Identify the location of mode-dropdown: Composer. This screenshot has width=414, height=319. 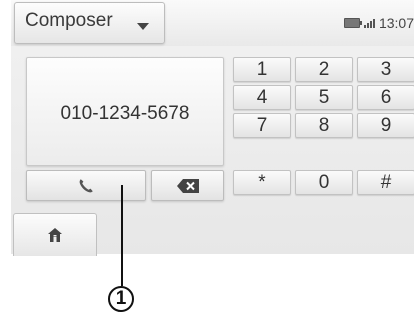
(89, 23).